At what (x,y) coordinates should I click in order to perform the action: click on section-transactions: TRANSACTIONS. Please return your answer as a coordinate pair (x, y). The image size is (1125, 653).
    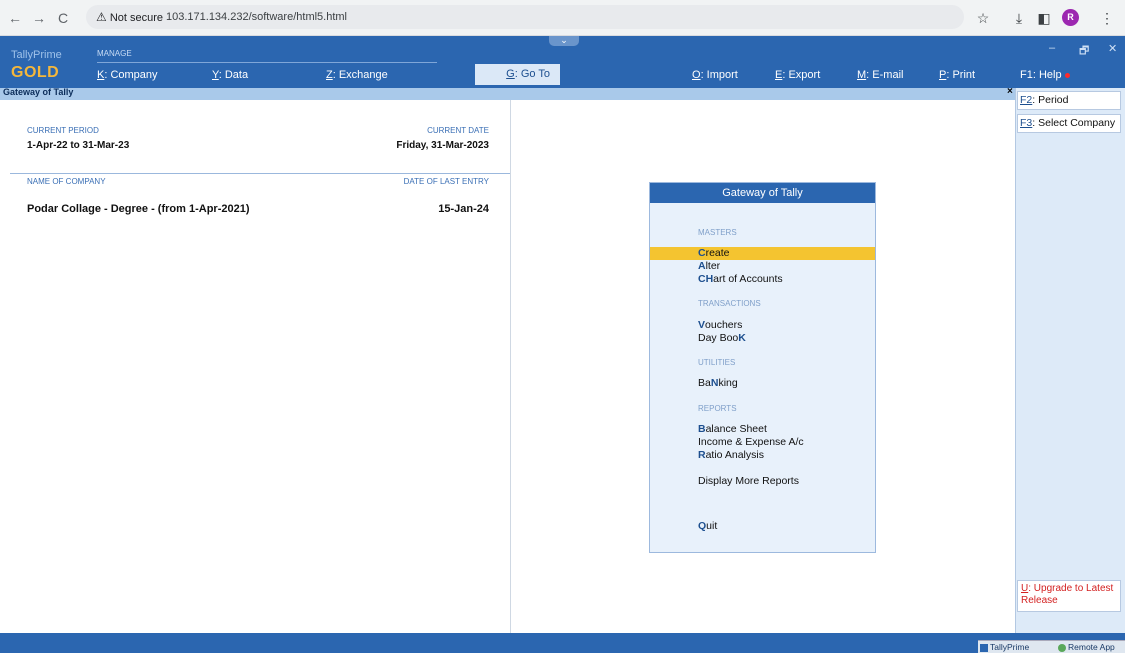
    Looking at the image, I should click on (729, 303).